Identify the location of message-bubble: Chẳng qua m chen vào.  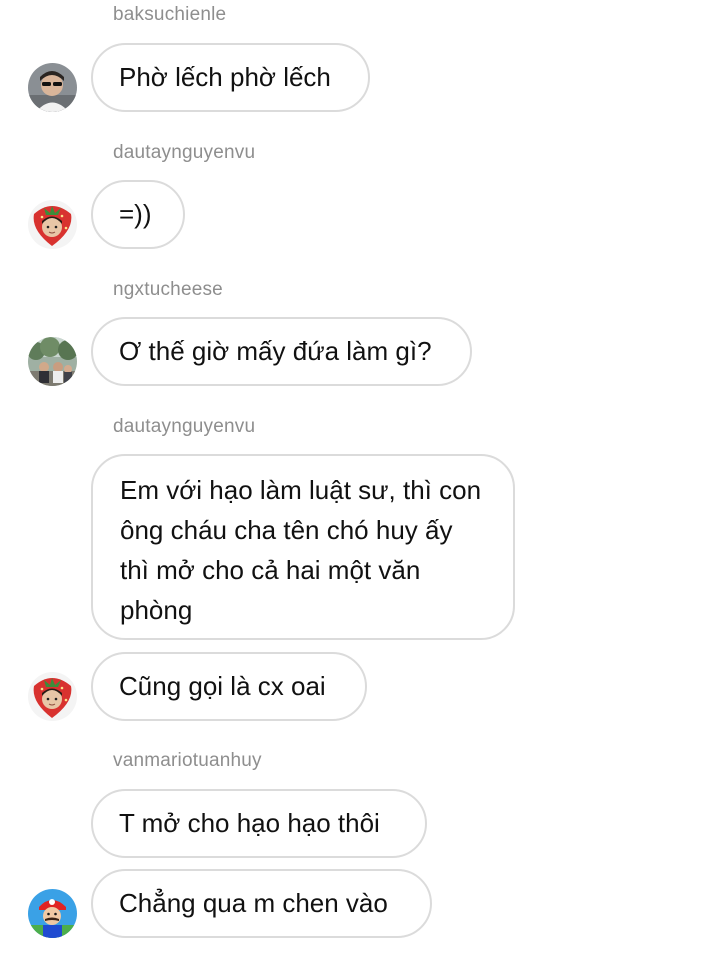
(261, 903).